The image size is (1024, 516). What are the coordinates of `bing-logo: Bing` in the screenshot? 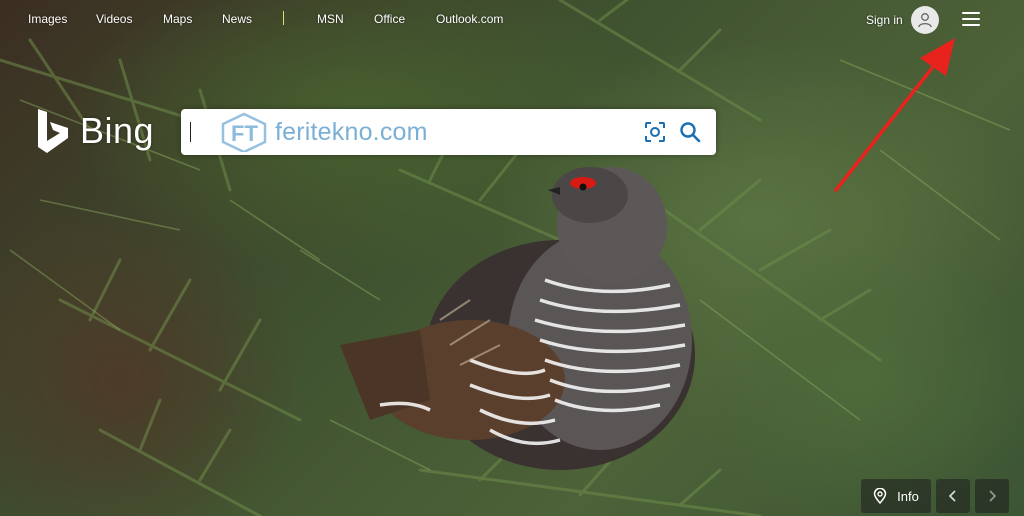 It's located at (95, 131).